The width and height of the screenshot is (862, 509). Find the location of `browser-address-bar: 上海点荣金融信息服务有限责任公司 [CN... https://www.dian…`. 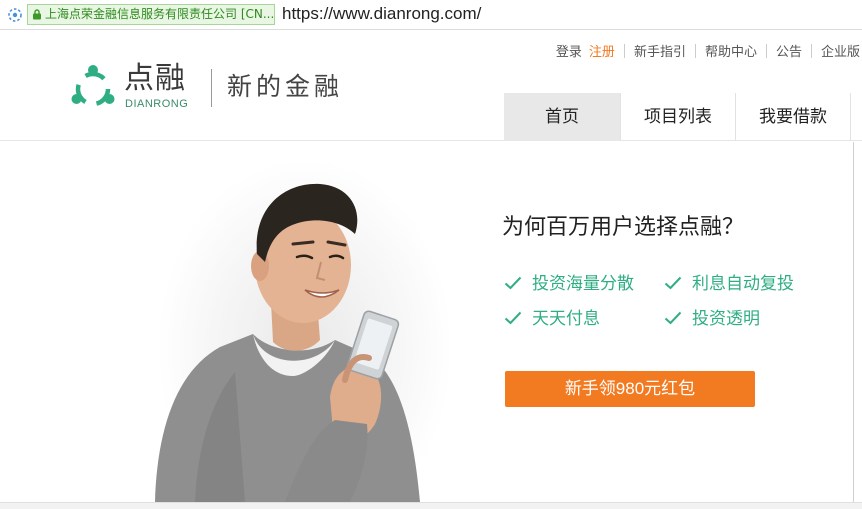

browser-address-bar: 上海点荣金融信息服务有限责任公司 [CN... https://www.dian… is located at coordinates (431, 15).